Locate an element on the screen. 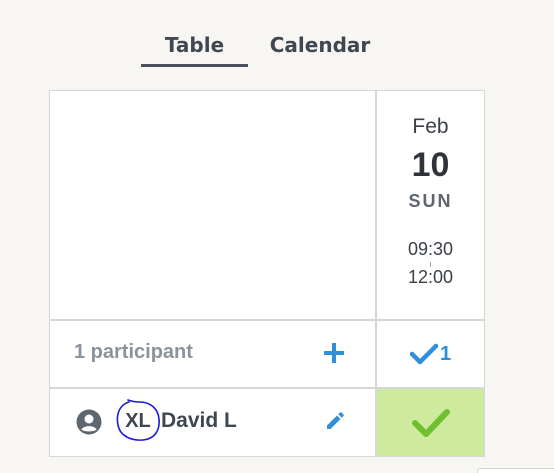  yes-count-cell: 1 is located at coordinates (430, 354).